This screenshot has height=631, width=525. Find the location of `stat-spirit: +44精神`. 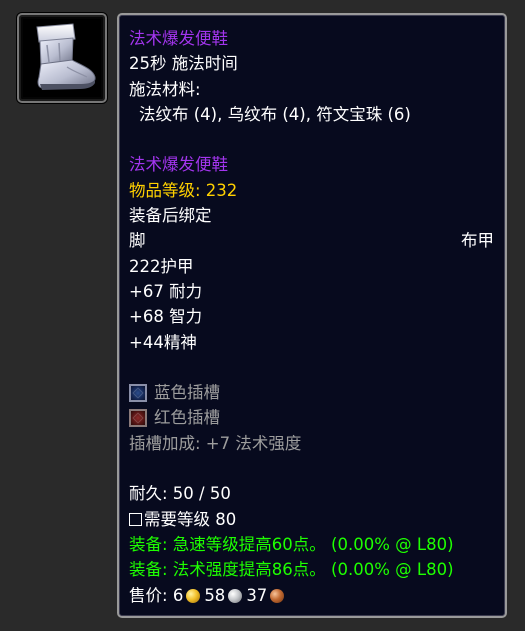

stat-spirit: +44精神 is located at coordinates (163, 342).